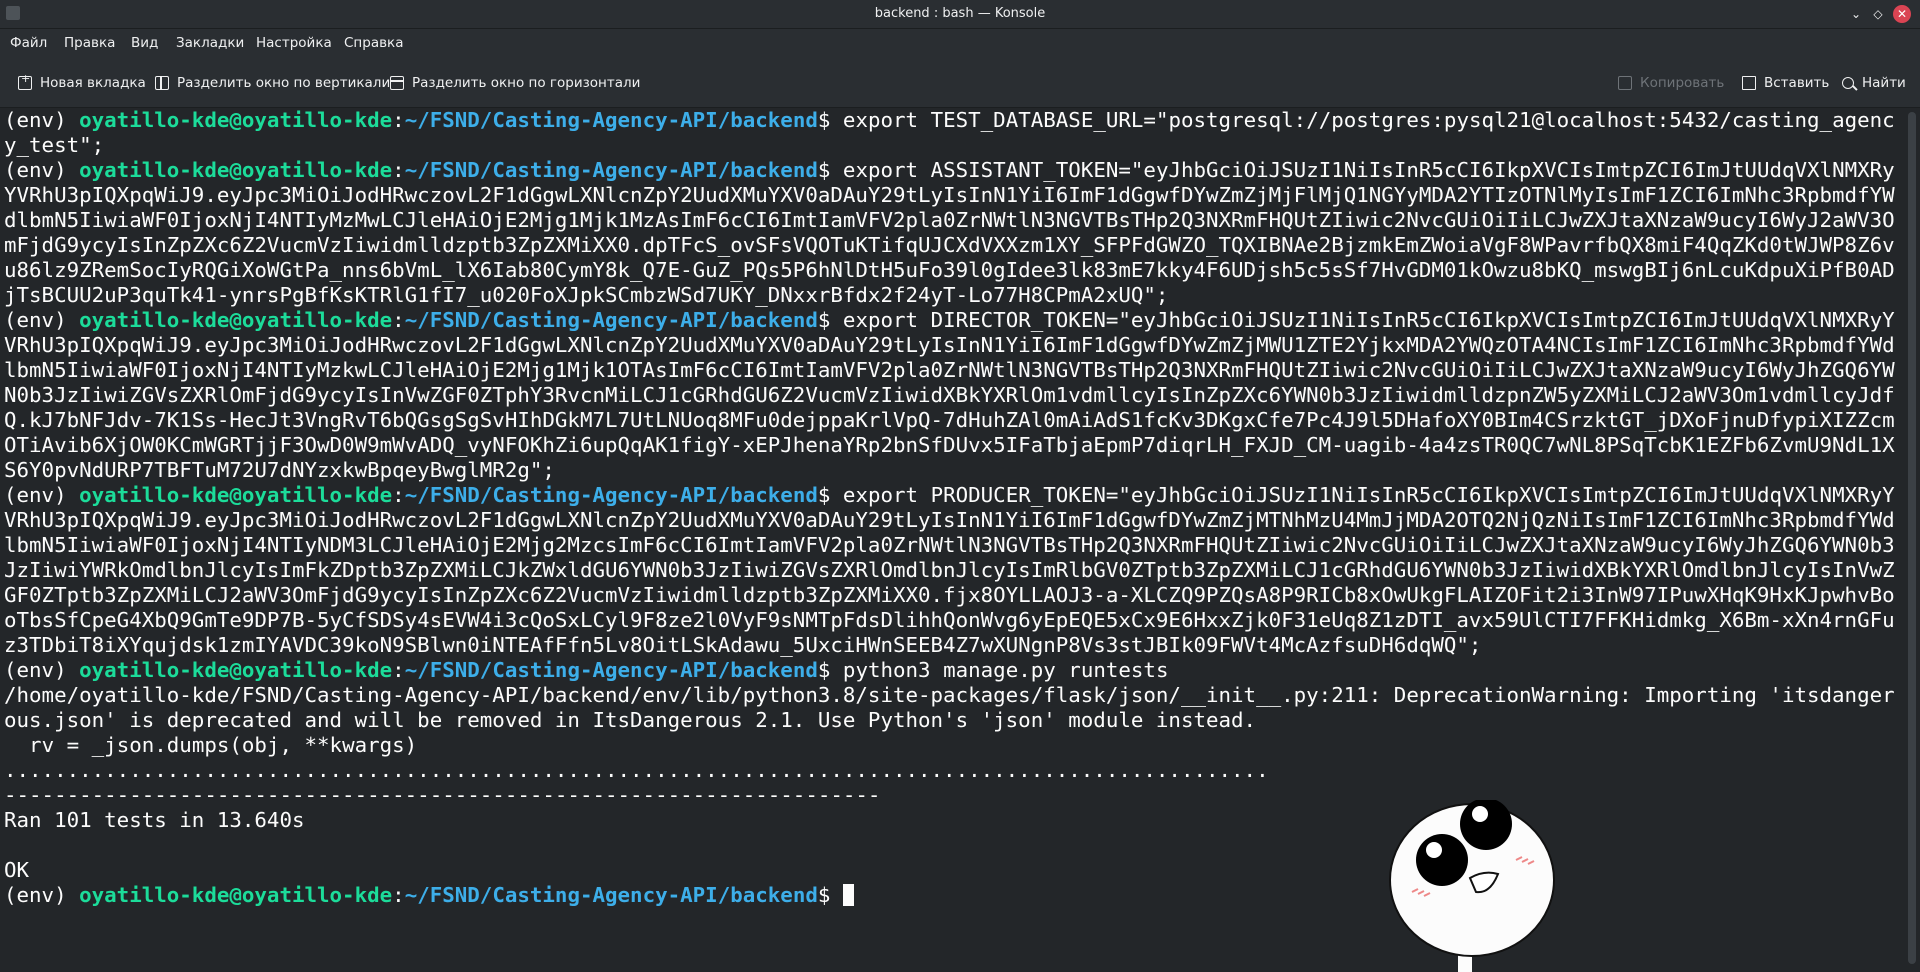  Describe the element at coordinates (28, 43) in the screenshot. I see `menu-file: Файл` at that location.